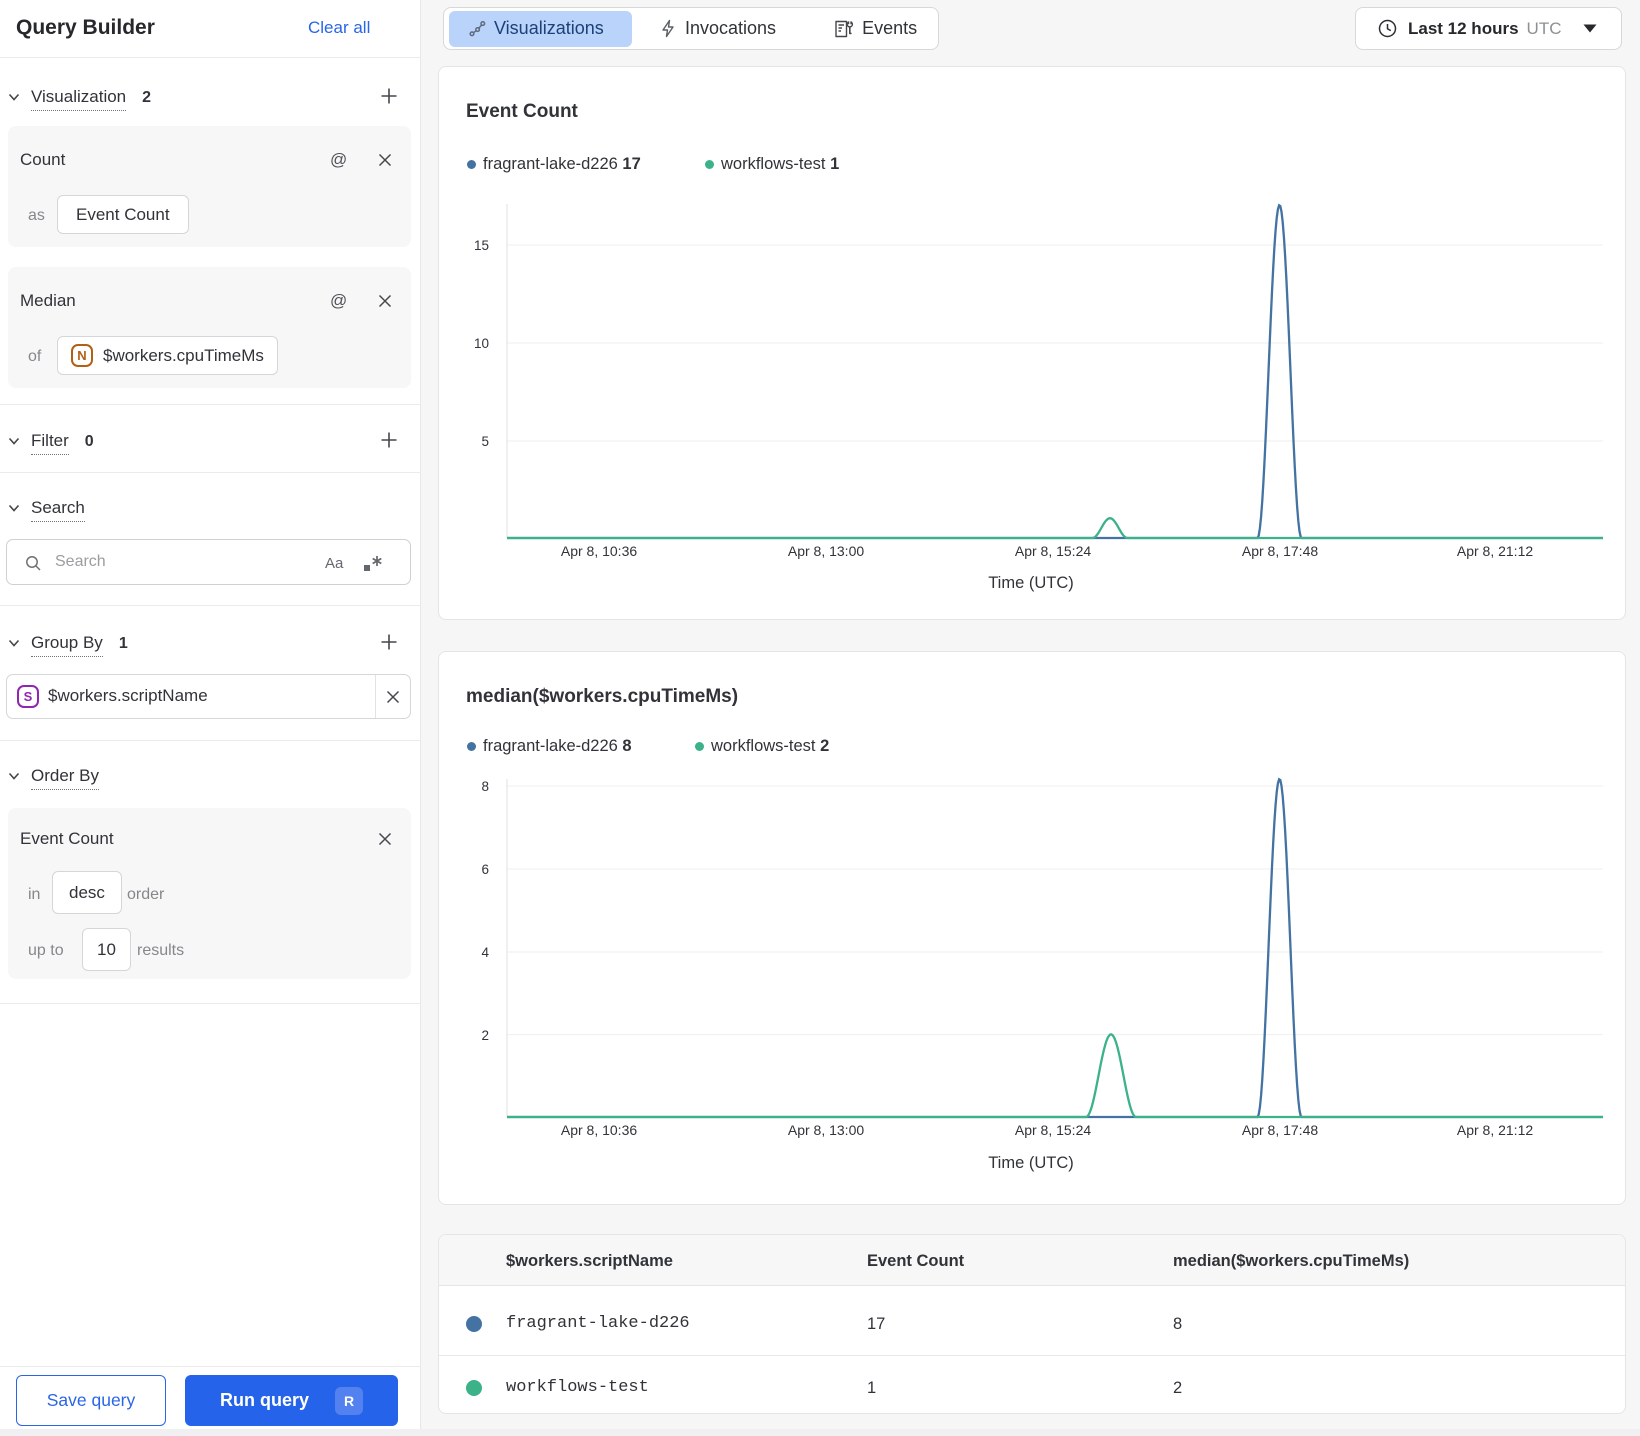 This screenshot has height=1436, width=1640. Describe the element at coordinates (481, 343) in the screenshot. I see `svg-text: 10` at that location.